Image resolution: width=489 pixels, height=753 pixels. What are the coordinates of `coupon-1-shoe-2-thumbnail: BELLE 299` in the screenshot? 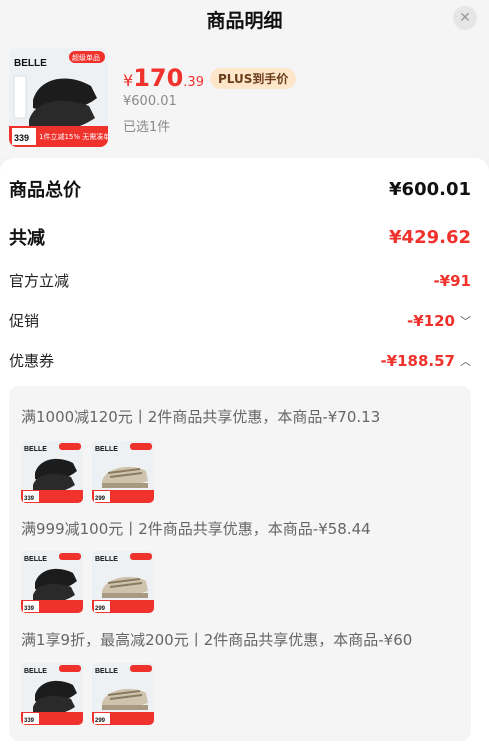 It's located at (123, 472).